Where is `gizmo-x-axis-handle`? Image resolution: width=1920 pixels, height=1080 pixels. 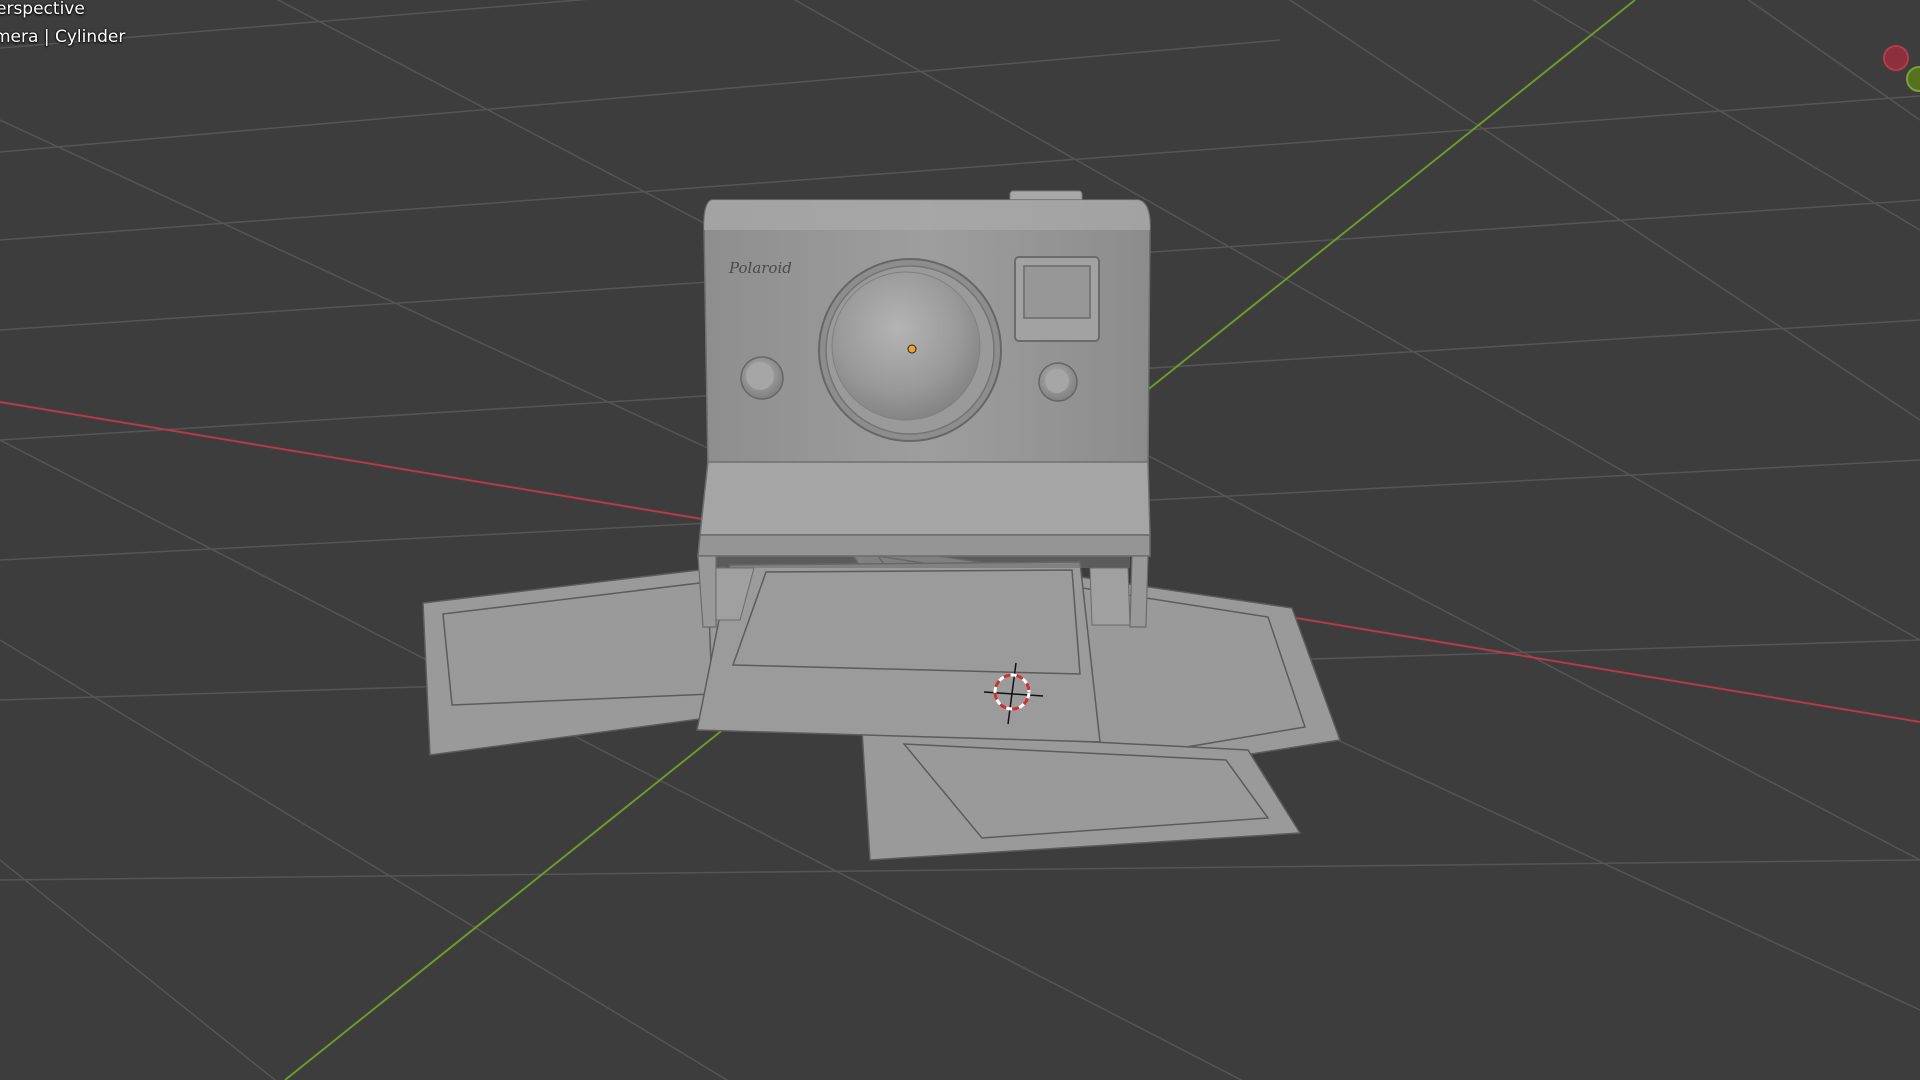
gizmo-x-axis-handle is located at coordinates (1896, 58).